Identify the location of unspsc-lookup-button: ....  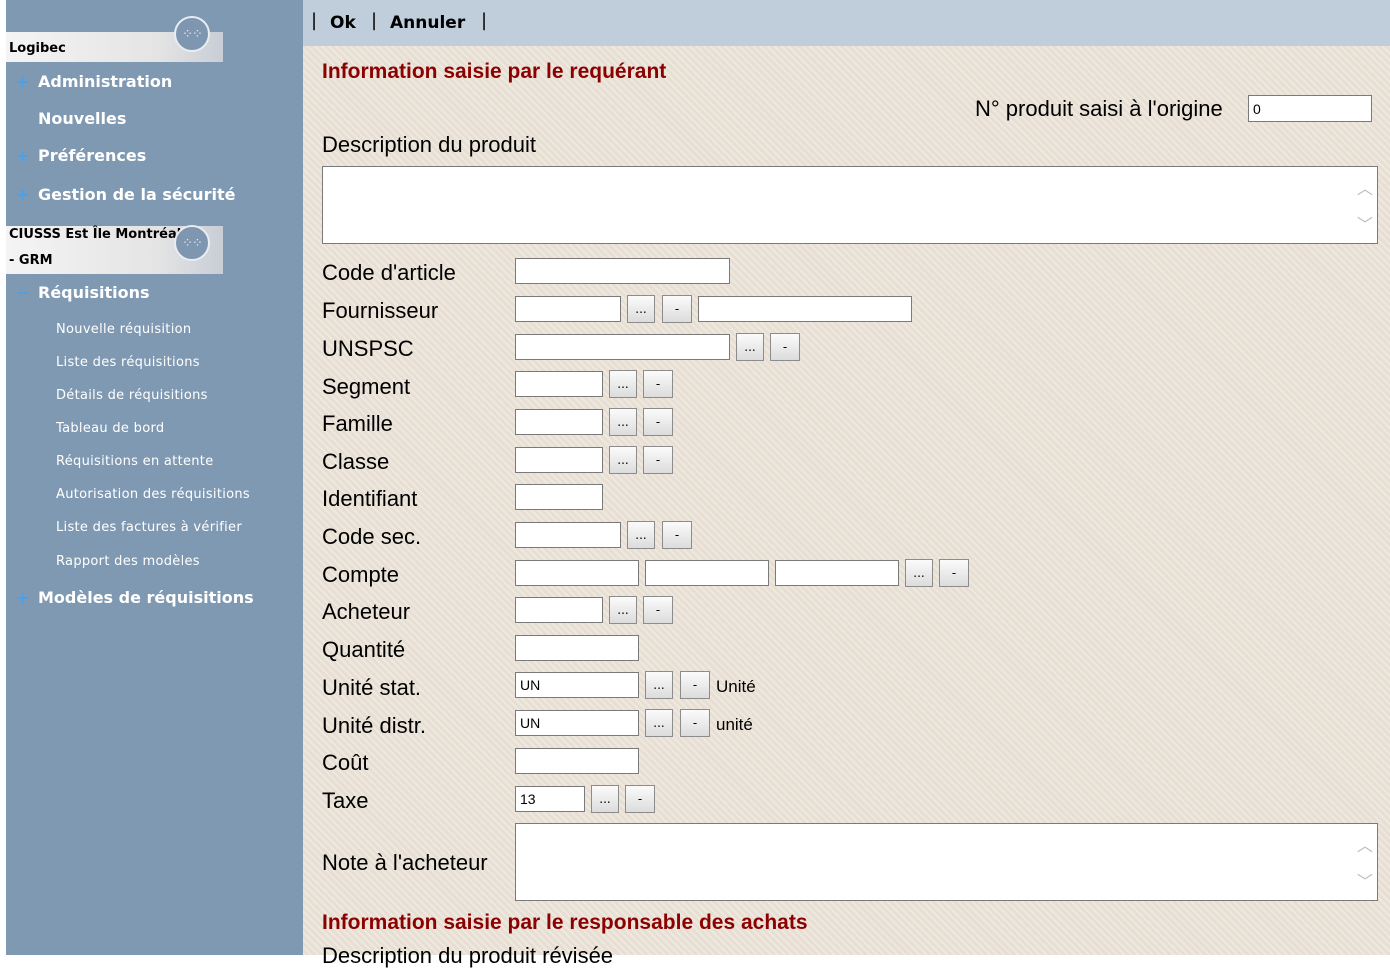
(750, 347).